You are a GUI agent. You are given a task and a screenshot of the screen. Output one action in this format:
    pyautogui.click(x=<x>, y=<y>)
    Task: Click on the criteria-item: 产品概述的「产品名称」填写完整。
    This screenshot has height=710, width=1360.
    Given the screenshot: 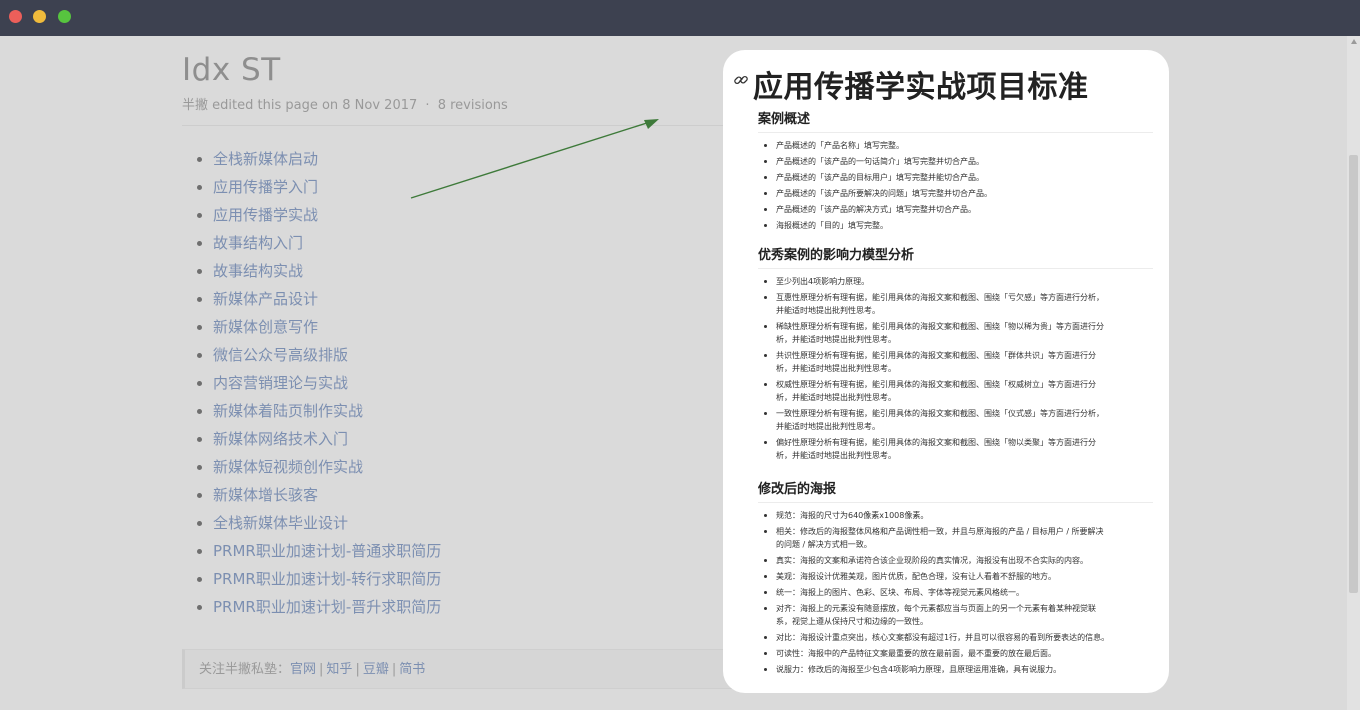 What is the action you would take?
    pyautogui.click(x=955, y=145)
    